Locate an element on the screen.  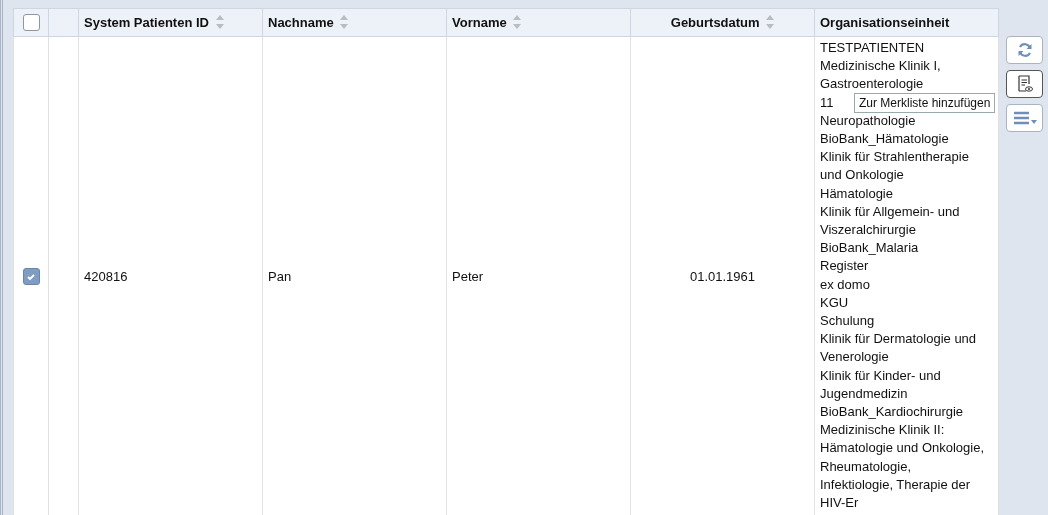
menu-button is located at coordinates (1024, 118).